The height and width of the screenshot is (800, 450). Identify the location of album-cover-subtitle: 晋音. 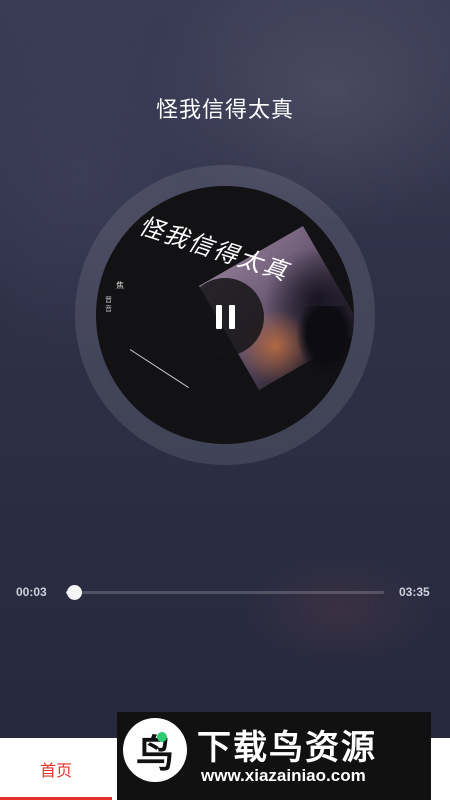
(108, 305).